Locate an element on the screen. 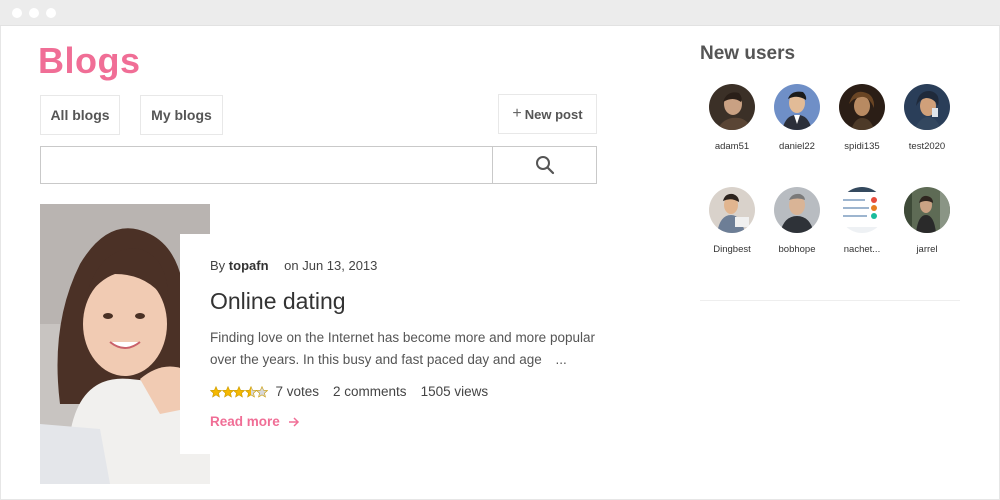 Image resolution: width=1000 pixels, height=500 pixels. votes-count: 7 votes is located at coordinates (297, 391).